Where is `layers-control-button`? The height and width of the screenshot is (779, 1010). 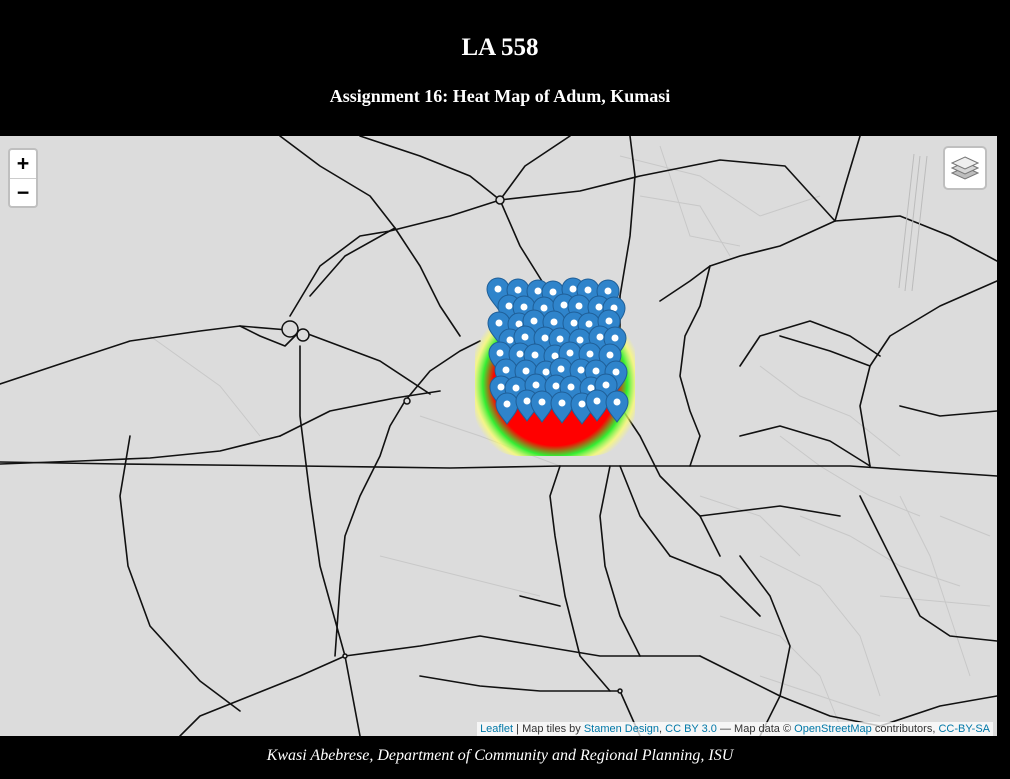
layers-control-button is located at coordinates (965, 168).